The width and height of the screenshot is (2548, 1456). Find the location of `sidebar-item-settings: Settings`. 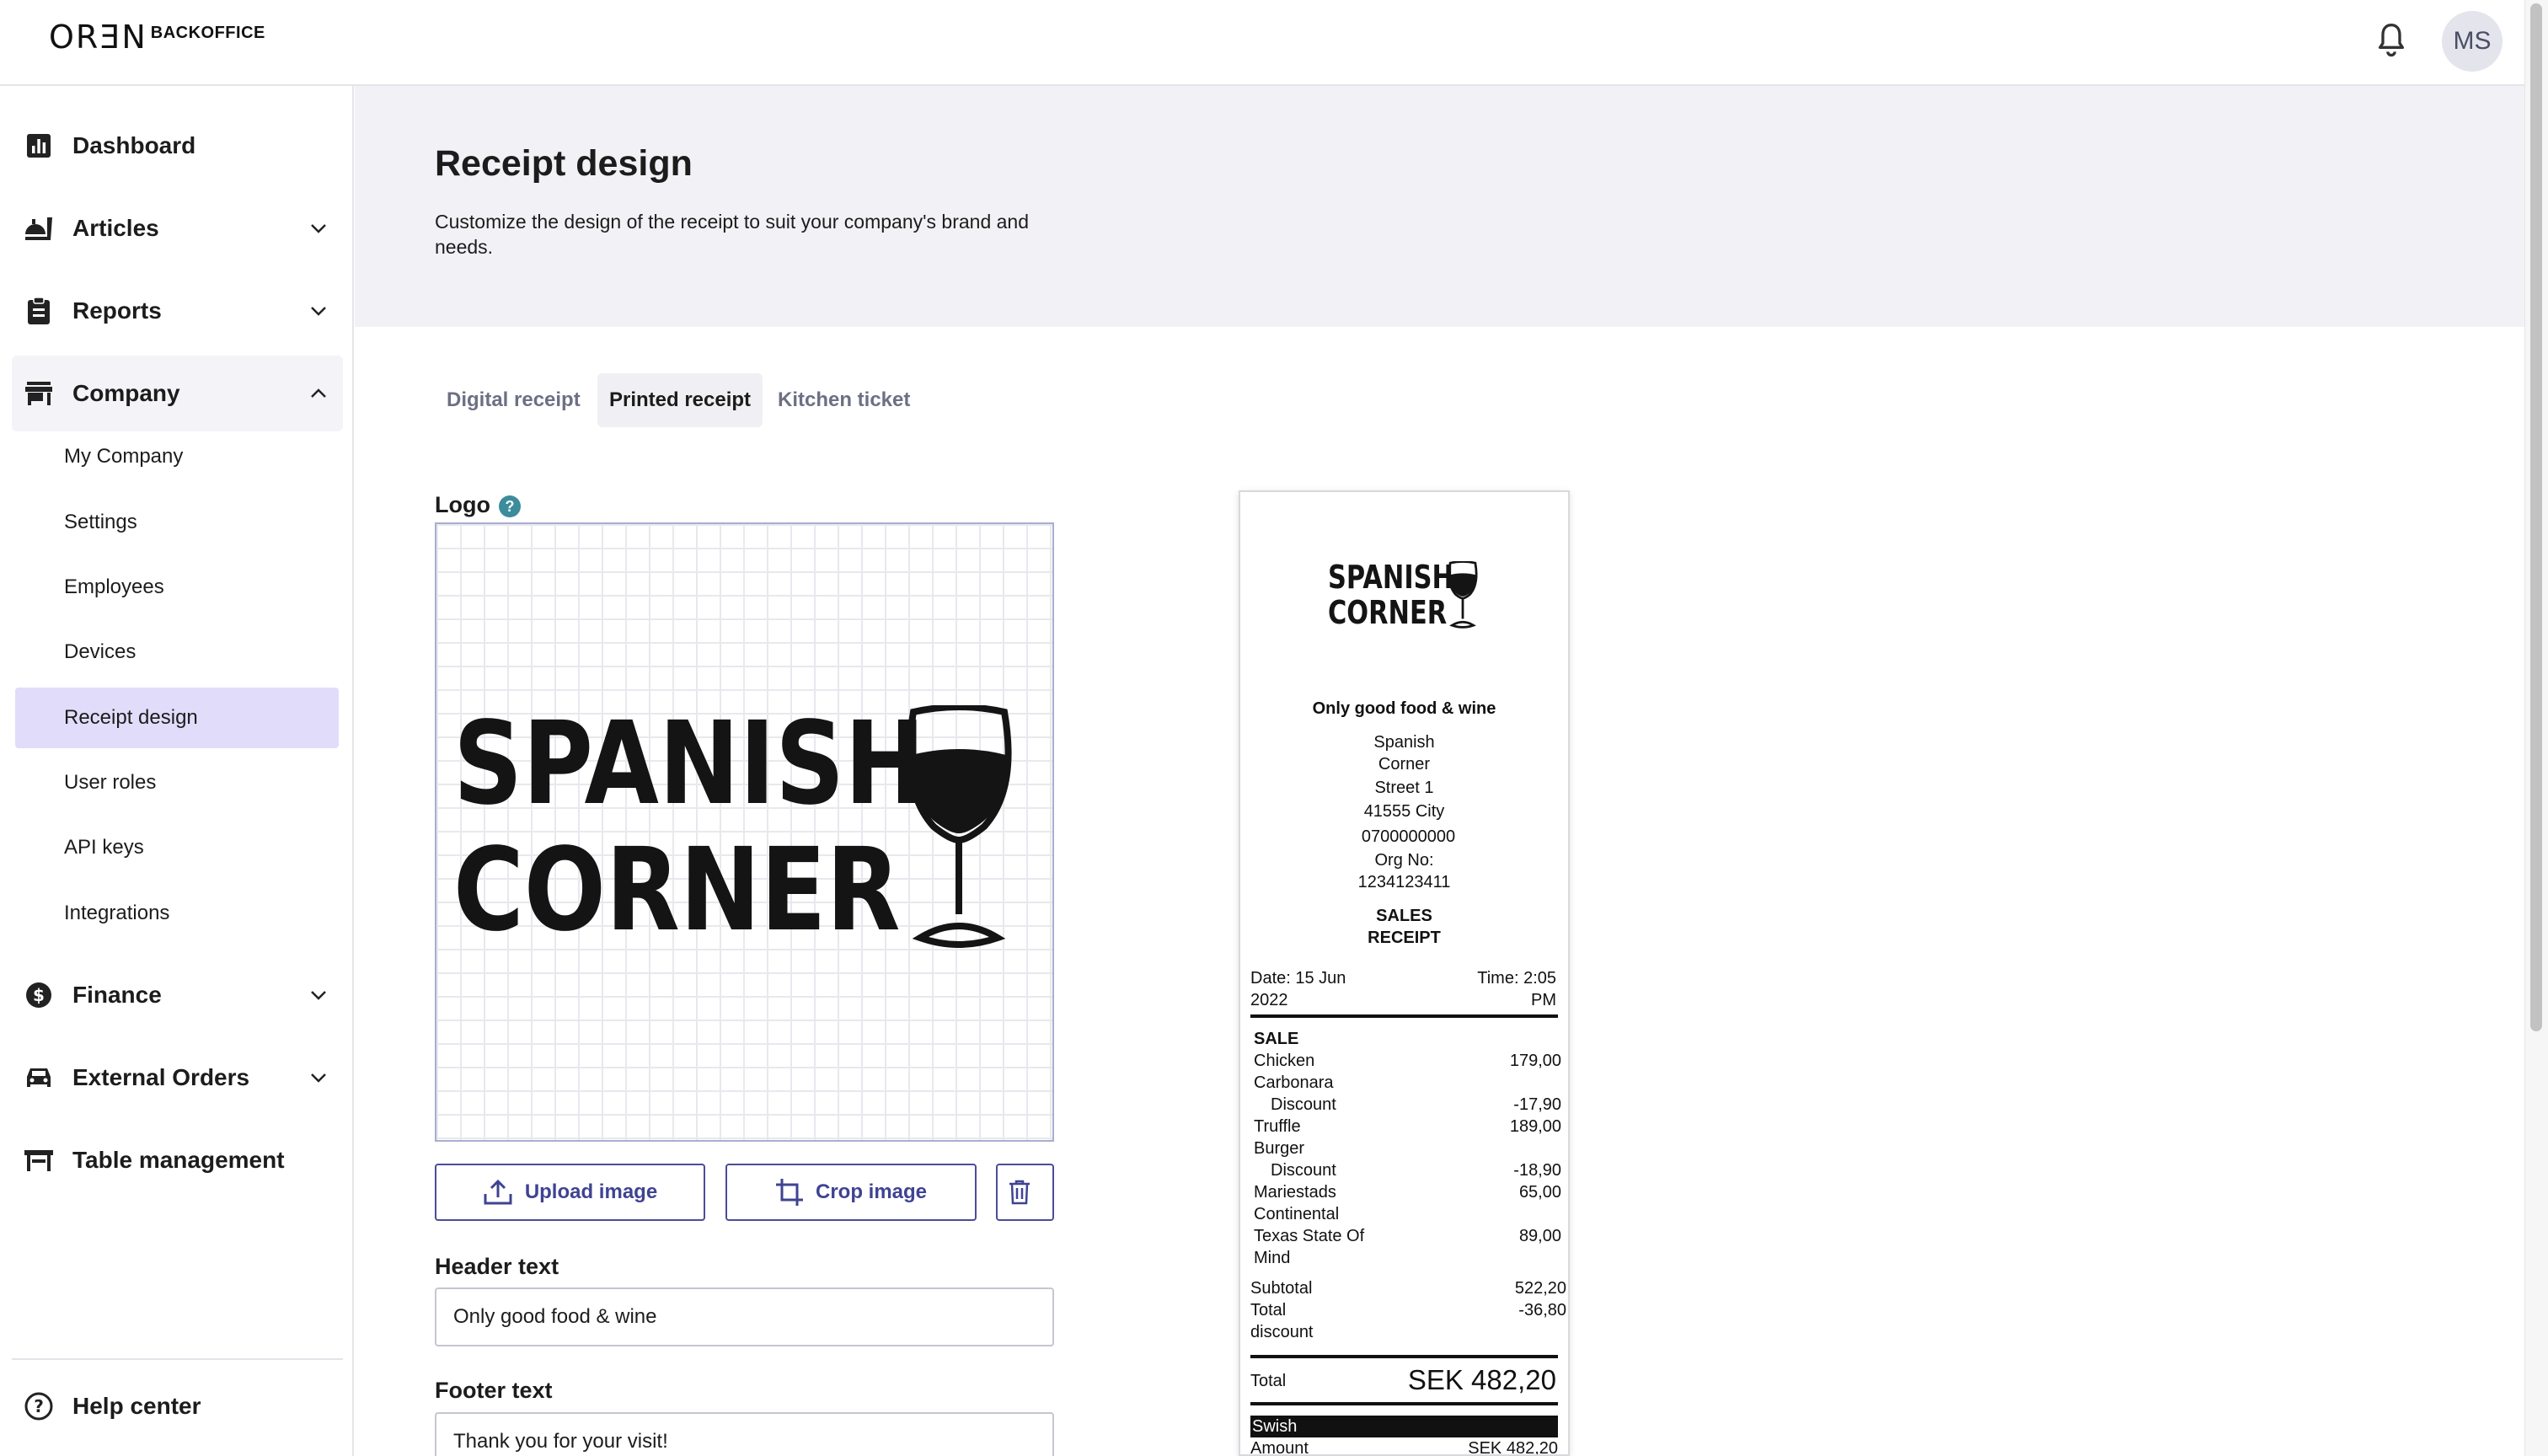

sidebar-item-settings: Settings is located at coordinates (177, 522).